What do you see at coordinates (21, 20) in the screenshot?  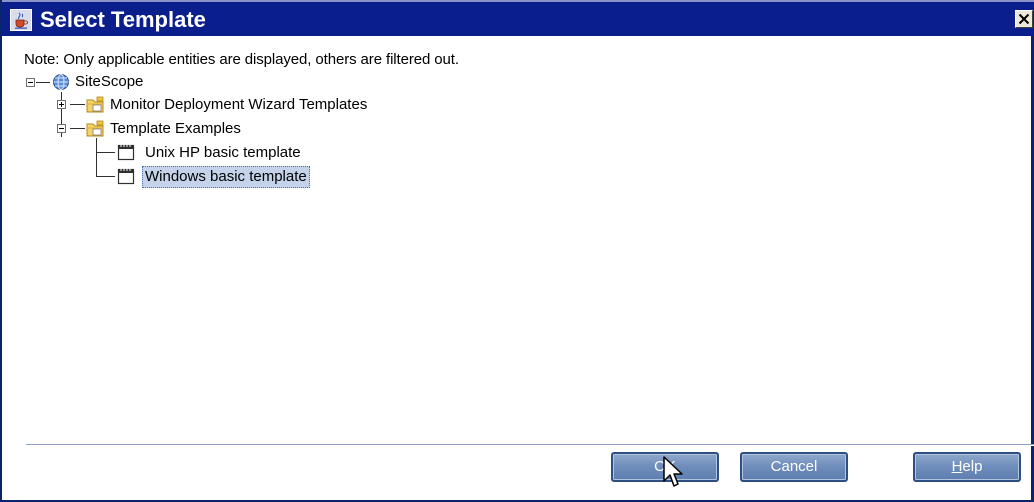 I see `java-cup-icon` at bounding box center [21, 20].